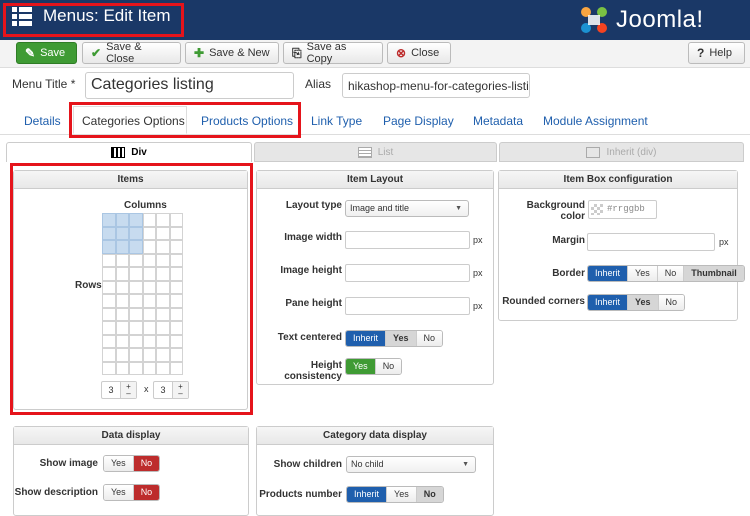 This screenshot has width=750, height=516. I want to click on text-centered-no: No, so click(429, 338).